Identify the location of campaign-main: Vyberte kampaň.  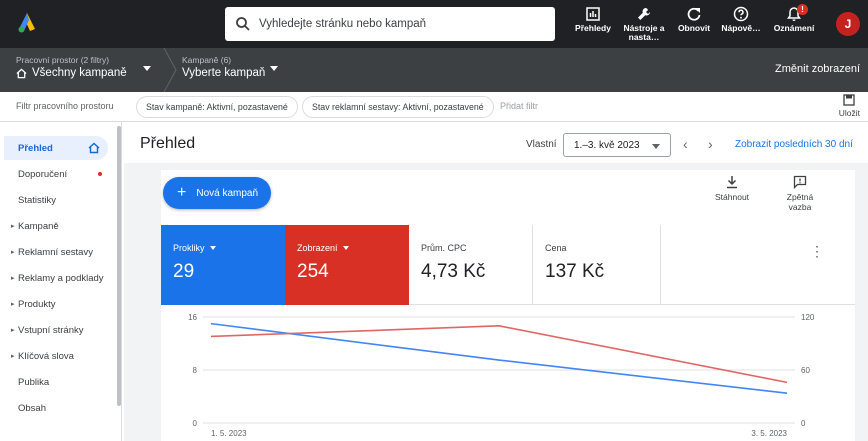
(224, 73).